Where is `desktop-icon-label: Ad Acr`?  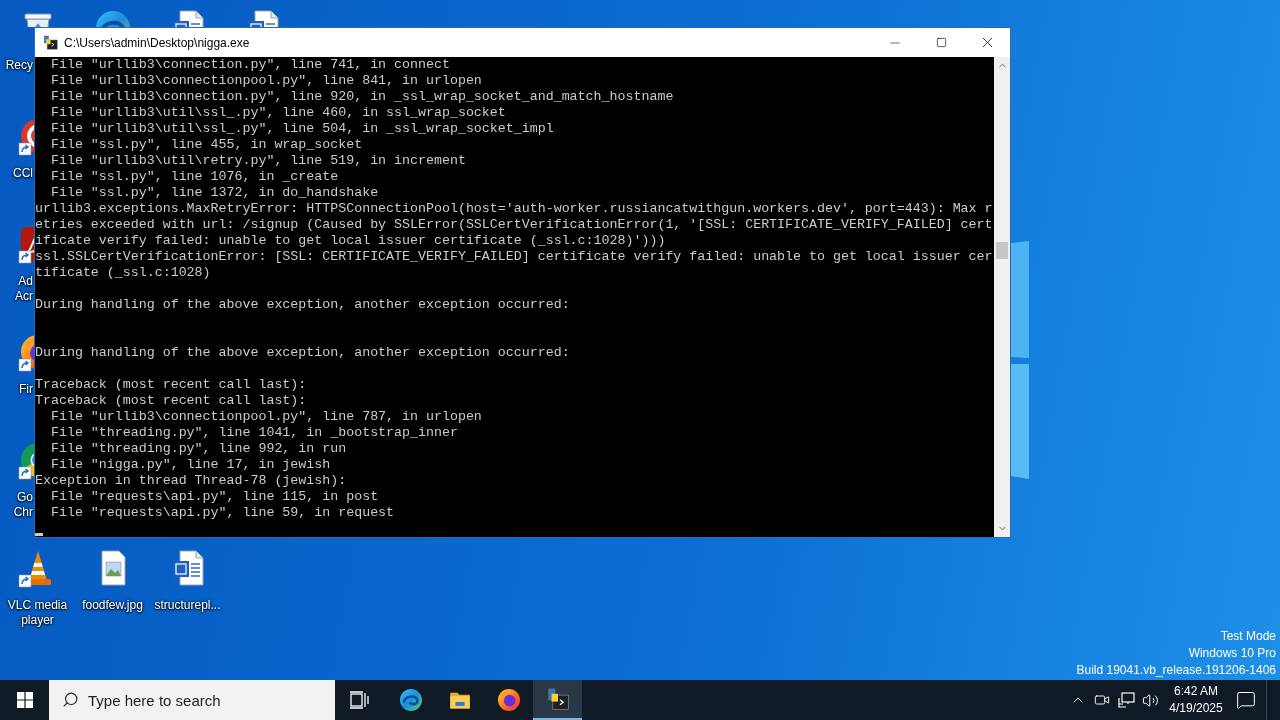
desktop-icon-label: Ad Acr is located at coordinates (24, 289).